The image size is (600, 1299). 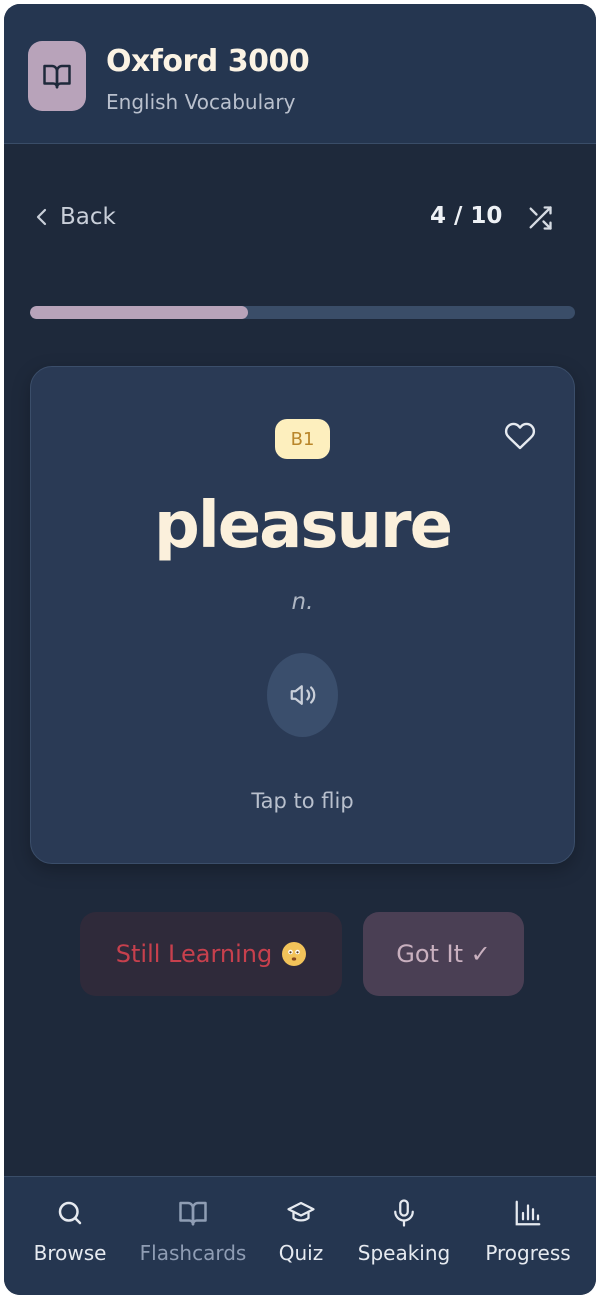 What do you see at coordinates (201, 102) in the screenshot?
I see `app-subtitle: English Vocabulary` at bounding box center [201, 102].